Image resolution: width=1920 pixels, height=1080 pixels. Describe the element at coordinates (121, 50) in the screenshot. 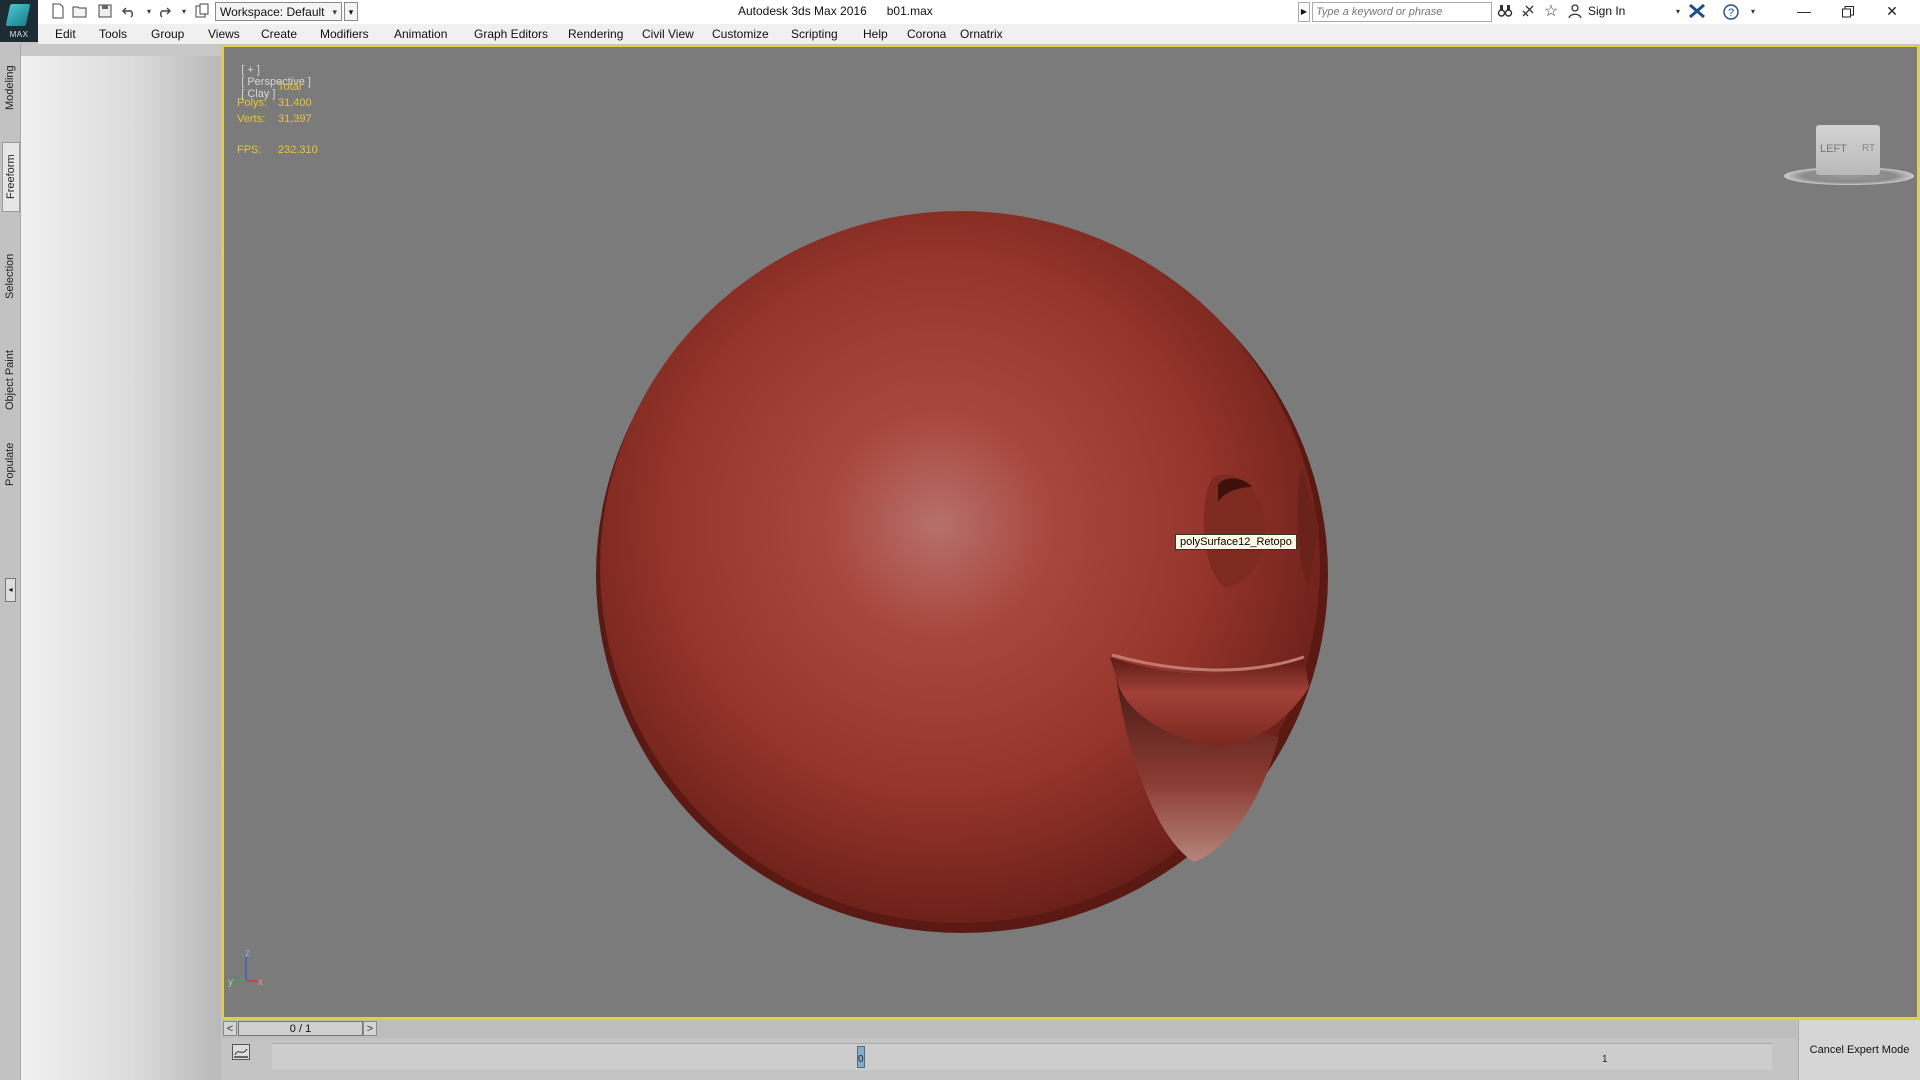

I see `ribbon-panel-header` at that location.